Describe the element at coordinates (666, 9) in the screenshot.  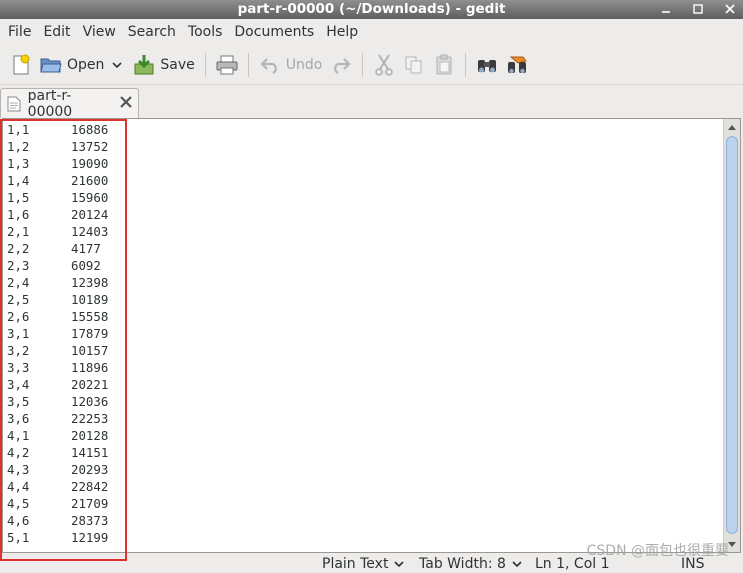
I see `minimize-icon` at that location.